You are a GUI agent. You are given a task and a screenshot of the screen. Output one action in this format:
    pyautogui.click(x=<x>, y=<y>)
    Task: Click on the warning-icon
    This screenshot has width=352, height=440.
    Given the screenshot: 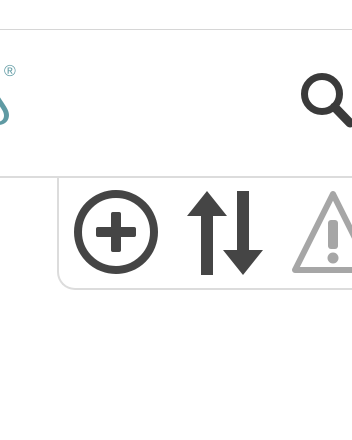 What is the action you would take?
    pyautogui.click(x=322, y=232)
    